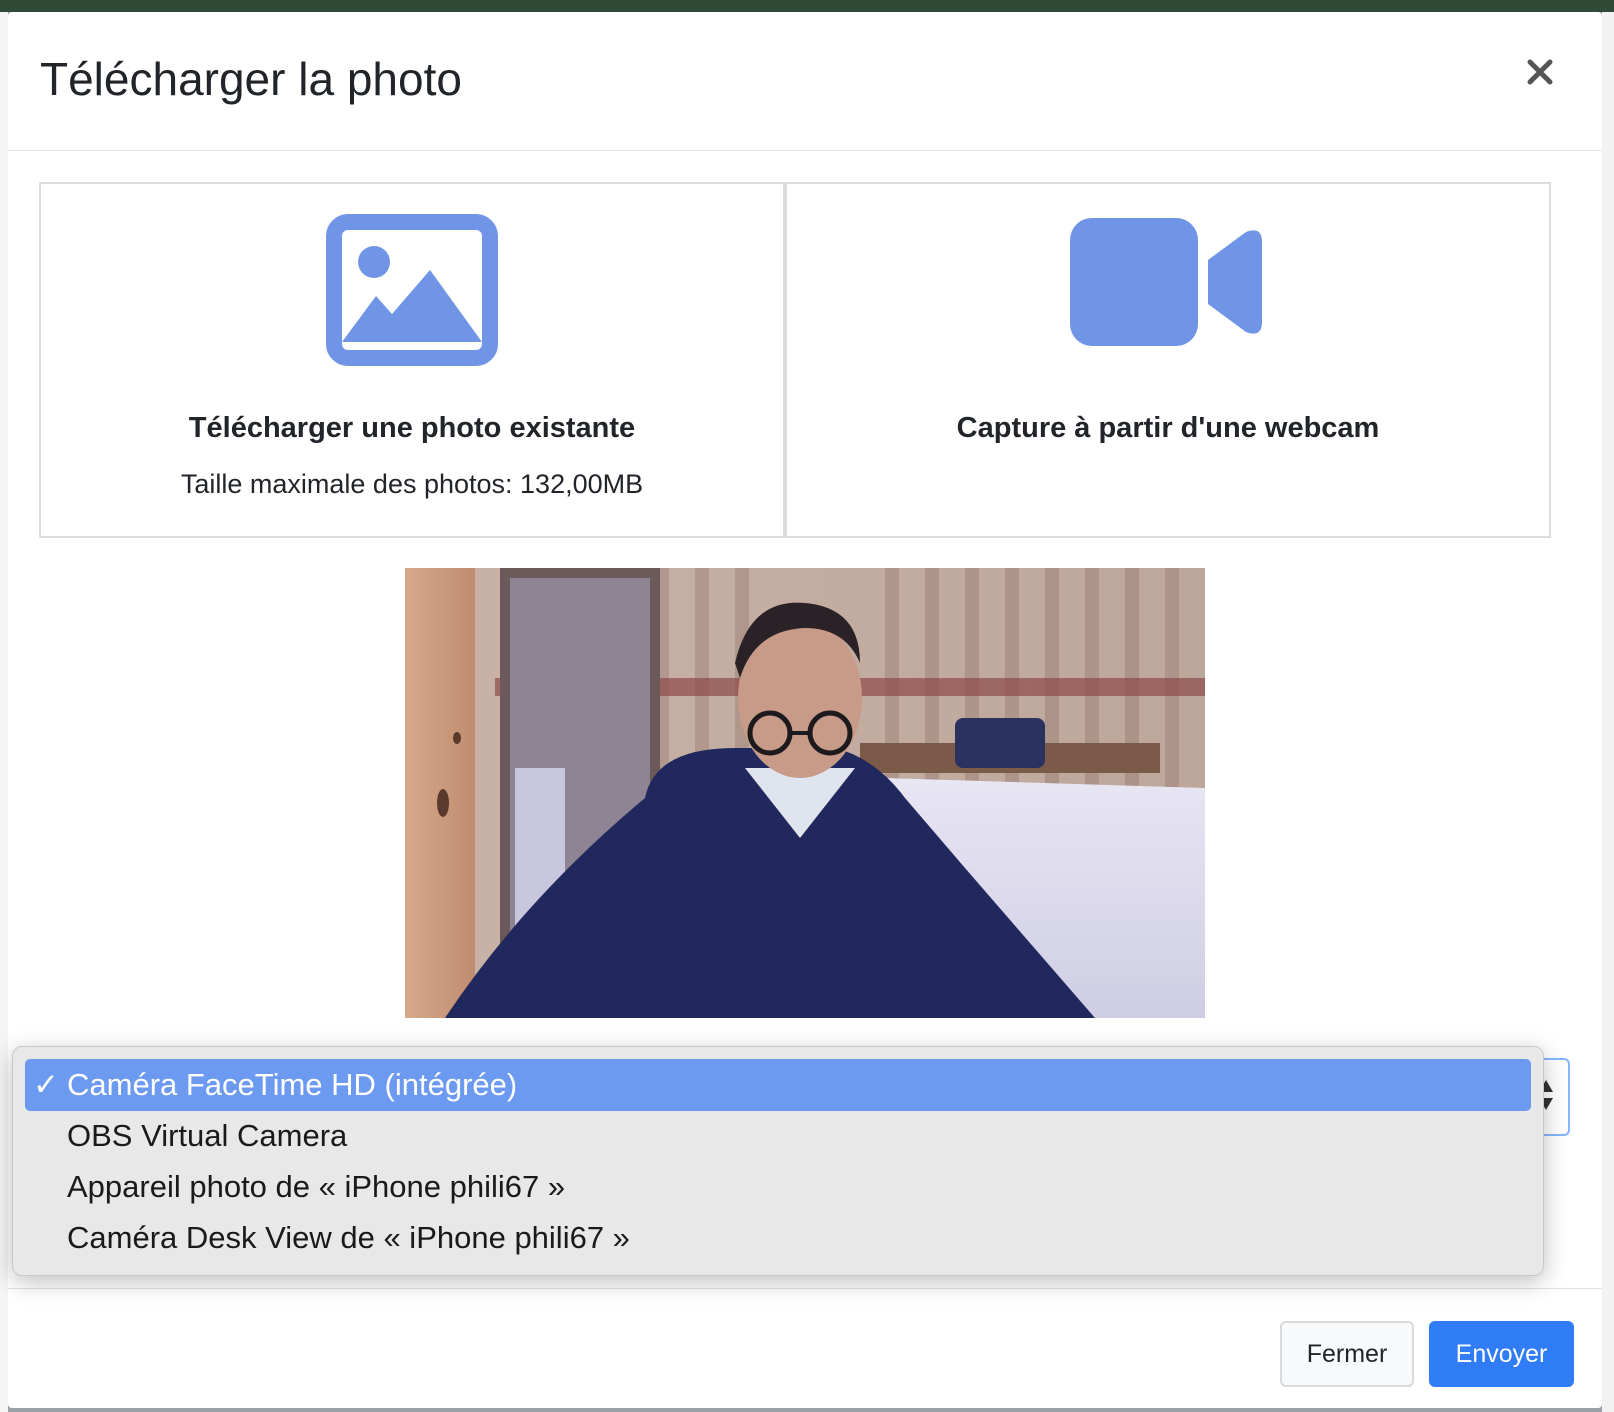 The image size is (1614, 1412). What do you see at coordinates (316, 1186) in the screenshot?
I see `camera-option-label: Appareil photo de « iPhone phili67 »` at bounding box center [316, 1186].